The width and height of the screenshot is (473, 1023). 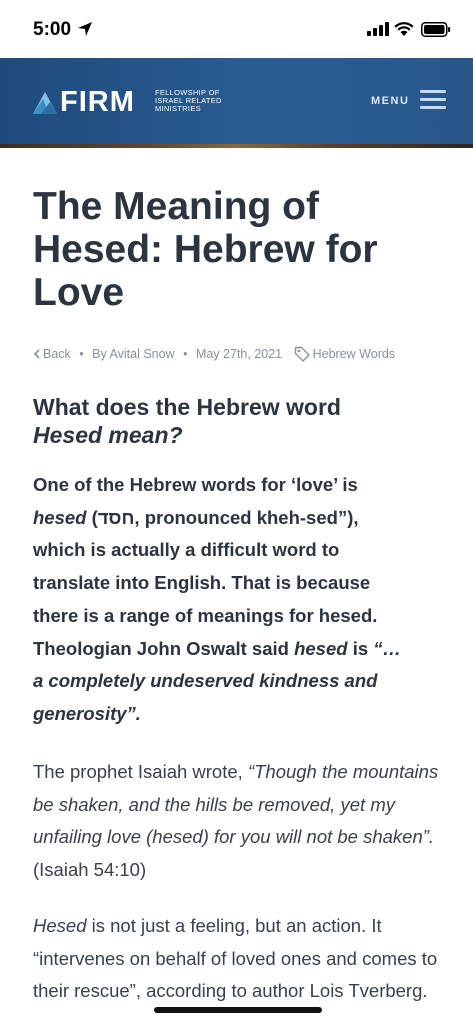 I want to click on header-image-strip, so click(x=236, y=146).